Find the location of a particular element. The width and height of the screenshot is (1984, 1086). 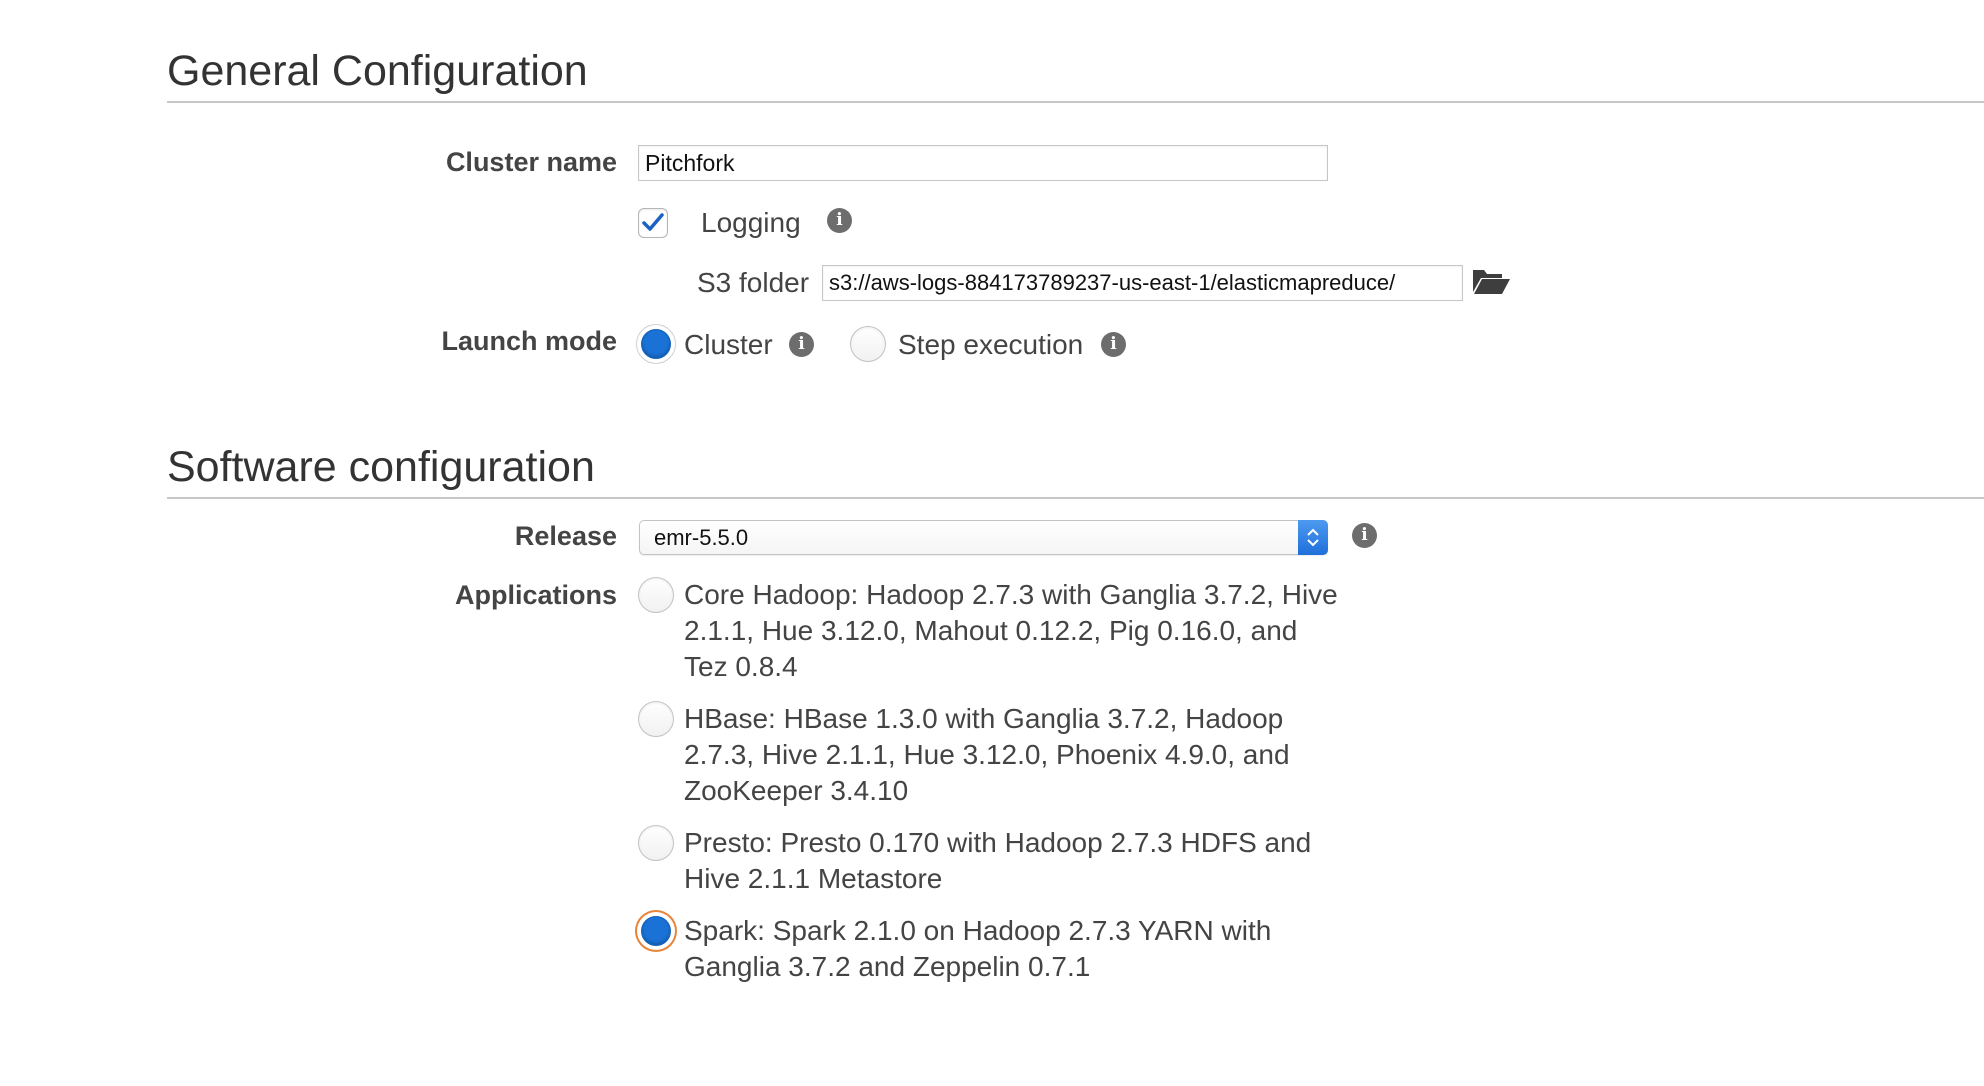

launch-mode-label: Launch mode is located at coordinates (529, 341).